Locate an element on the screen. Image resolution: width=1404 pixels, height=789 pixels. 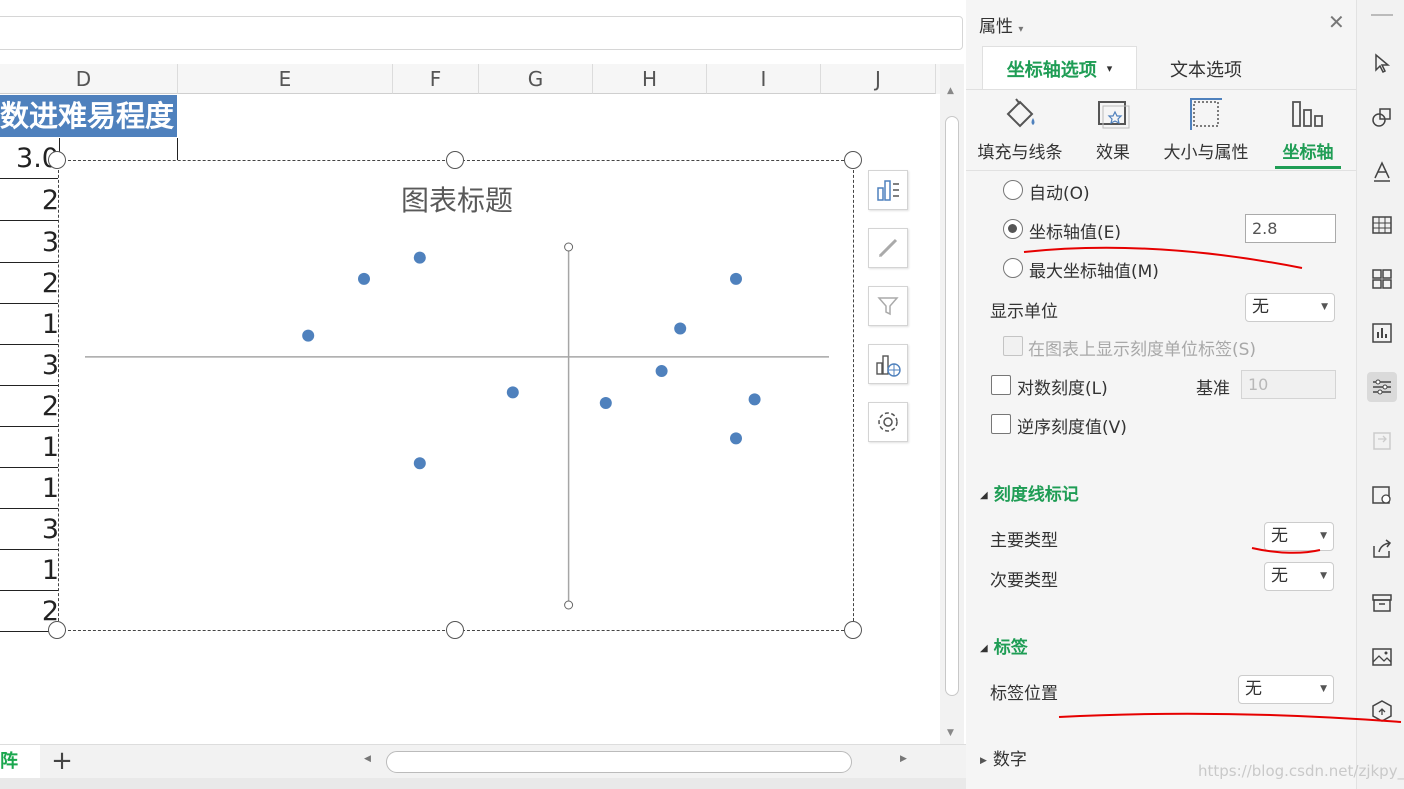
max-axis-value-radio is located at coordinates (1013, 268).